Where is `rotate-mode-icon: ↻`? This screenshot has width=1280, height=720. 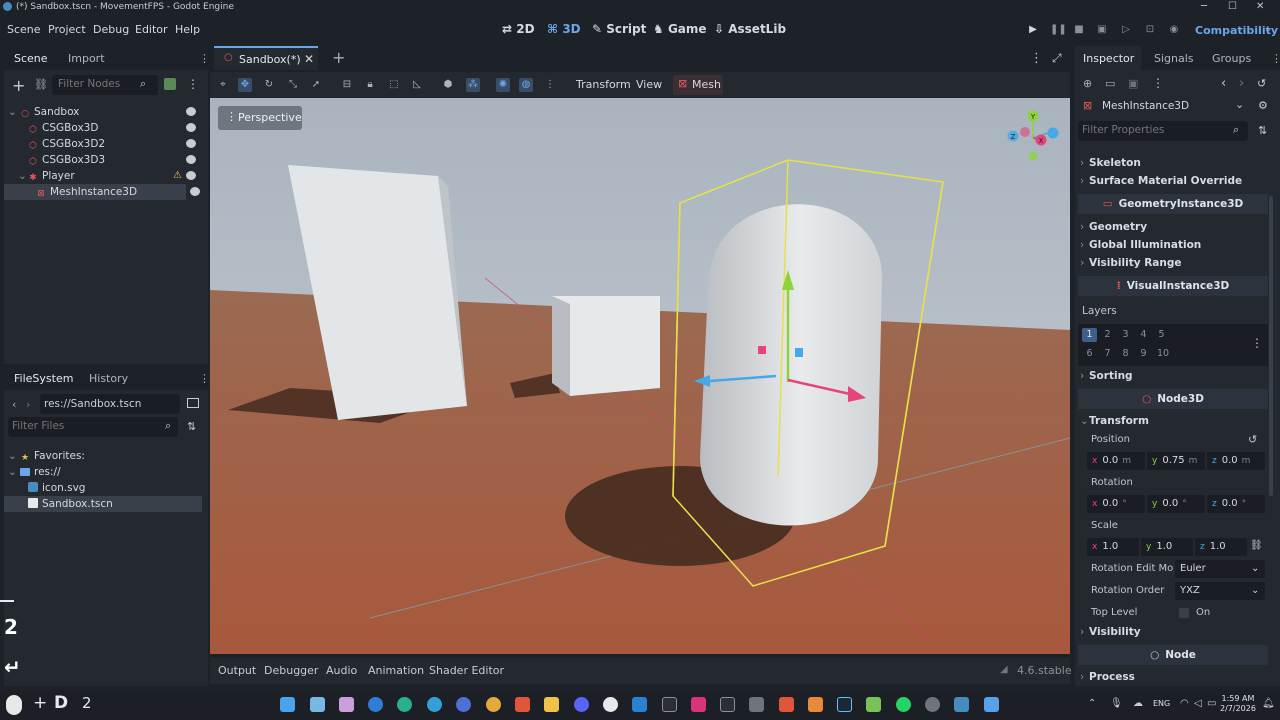
rotate-mode-icon: ↻ is located at coordinates (269, 85).